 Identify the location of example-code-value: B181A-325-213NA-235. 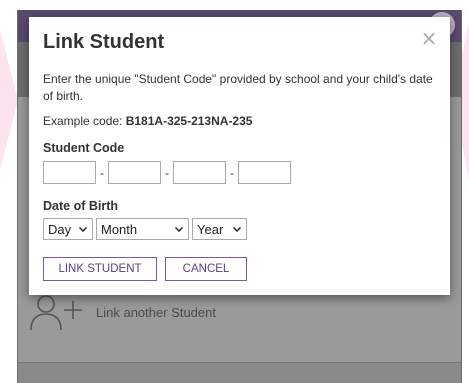
(189, 121).